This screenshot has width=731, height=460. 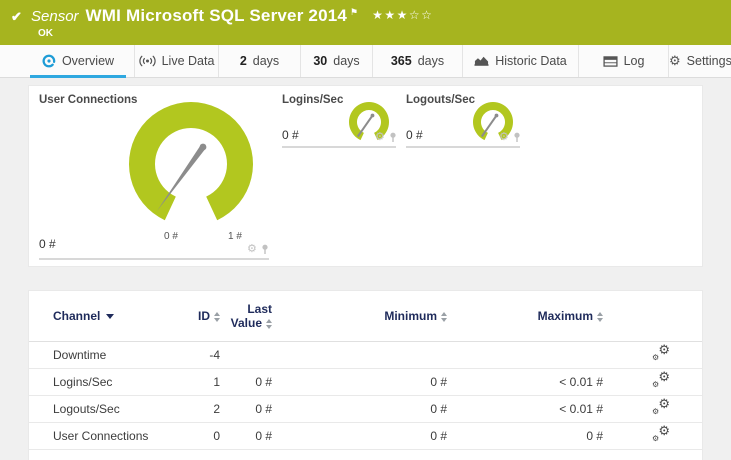 What do you see at coordinates (654, 316) in the screenshot?
I see `column-header-actions` at bounding box center [654, 316].